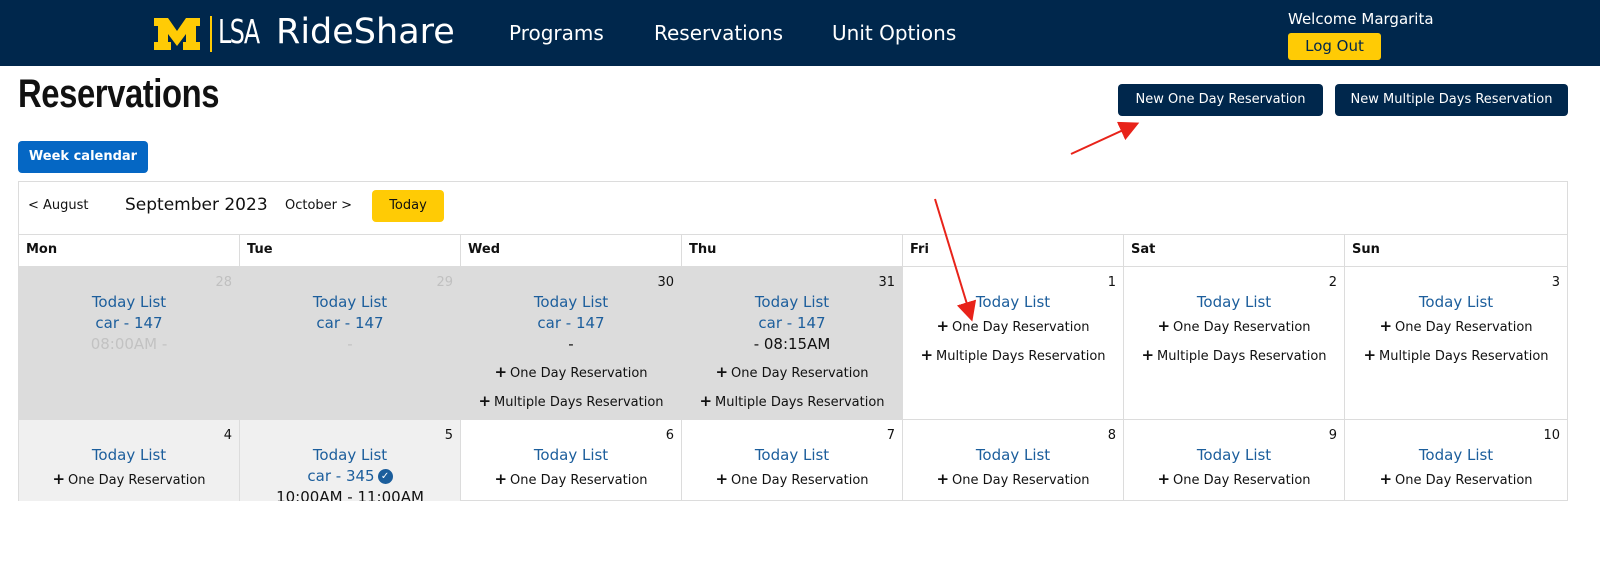 The image size is (1600, 578). Describe the element at coordinates (1334, 46) in the screenshot. I see `logout-button: Log Out` at that location.